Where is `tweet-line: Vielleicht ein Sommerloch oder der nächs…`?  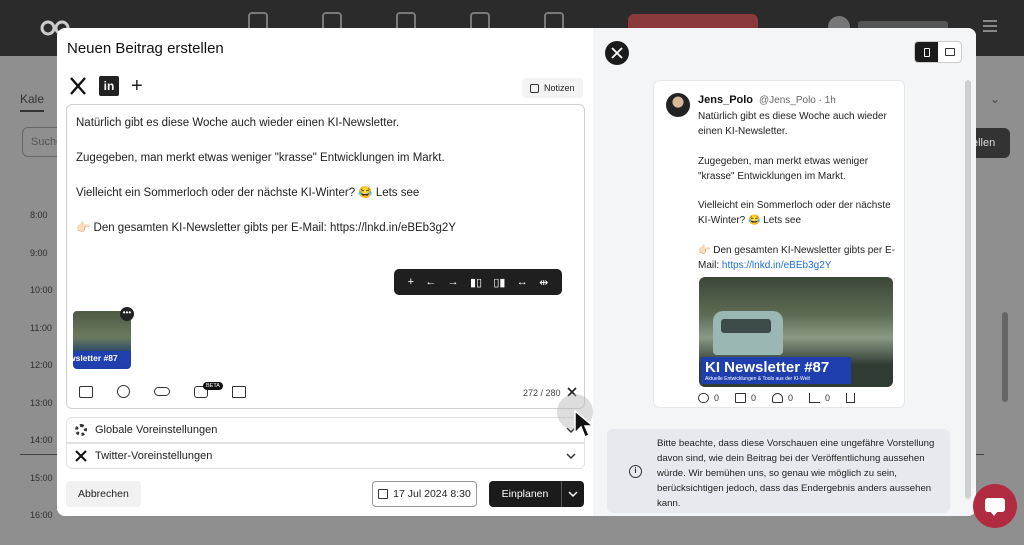
tweet-line: Vielleicht ein Sommerloch oder der nächs… is located at coordinates (794, 213).